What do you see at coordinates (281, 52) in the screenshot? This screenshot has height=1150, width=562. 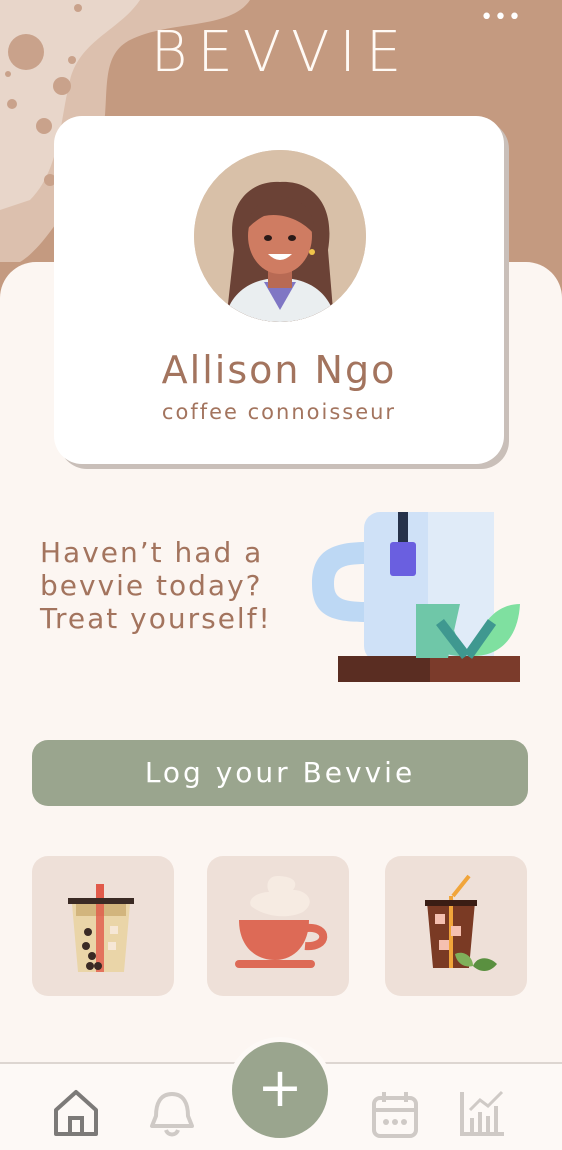 I see `app-title: BEVVIE` at bounding box center [281, 52].